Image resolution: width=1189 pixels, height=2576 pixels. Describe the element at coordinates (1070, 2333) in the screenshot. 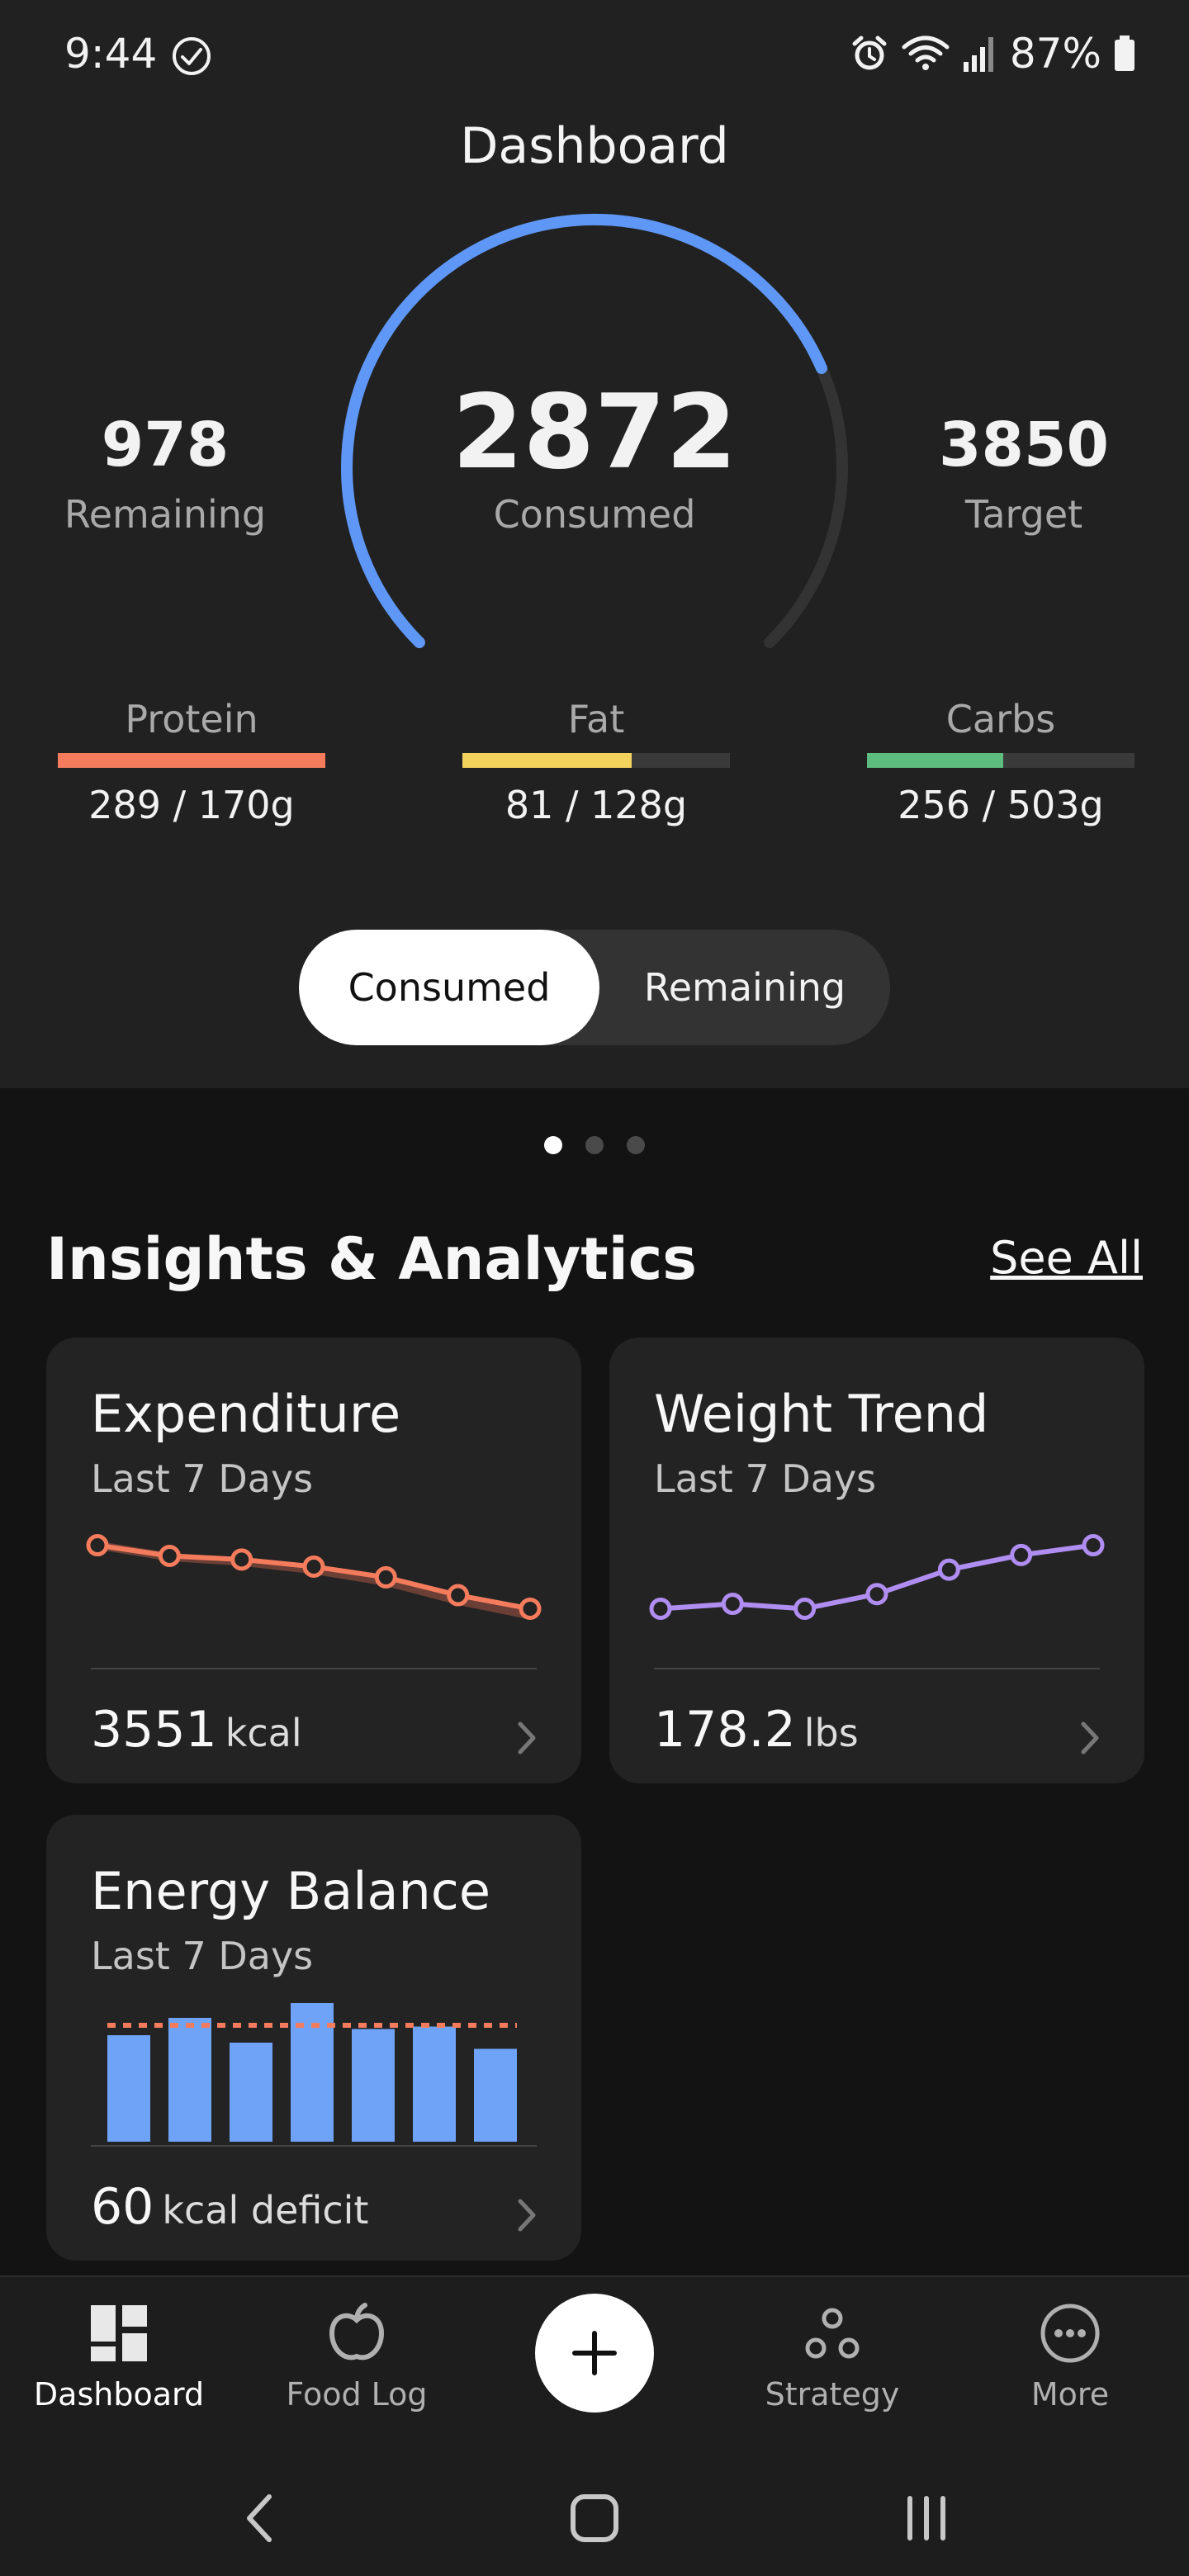

I see `more-icon` at that location.